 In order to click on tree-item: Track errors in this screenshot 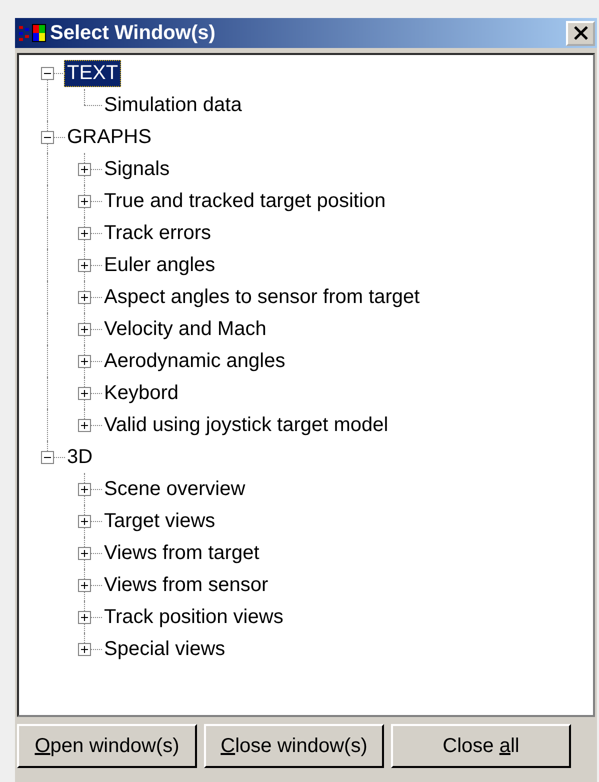, I will do `click(157, 233)`.